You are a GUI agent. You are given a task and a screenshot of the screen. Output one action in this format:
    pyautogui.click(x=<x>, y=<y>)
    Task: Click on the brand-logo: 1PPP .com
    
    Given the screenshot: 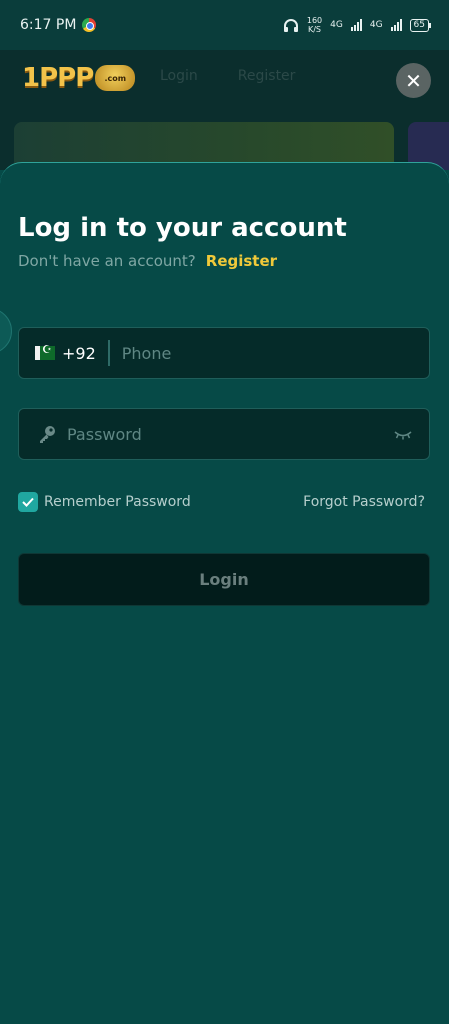 What is the action you would take?
    pyautogui.click(x=79, y=78)
    